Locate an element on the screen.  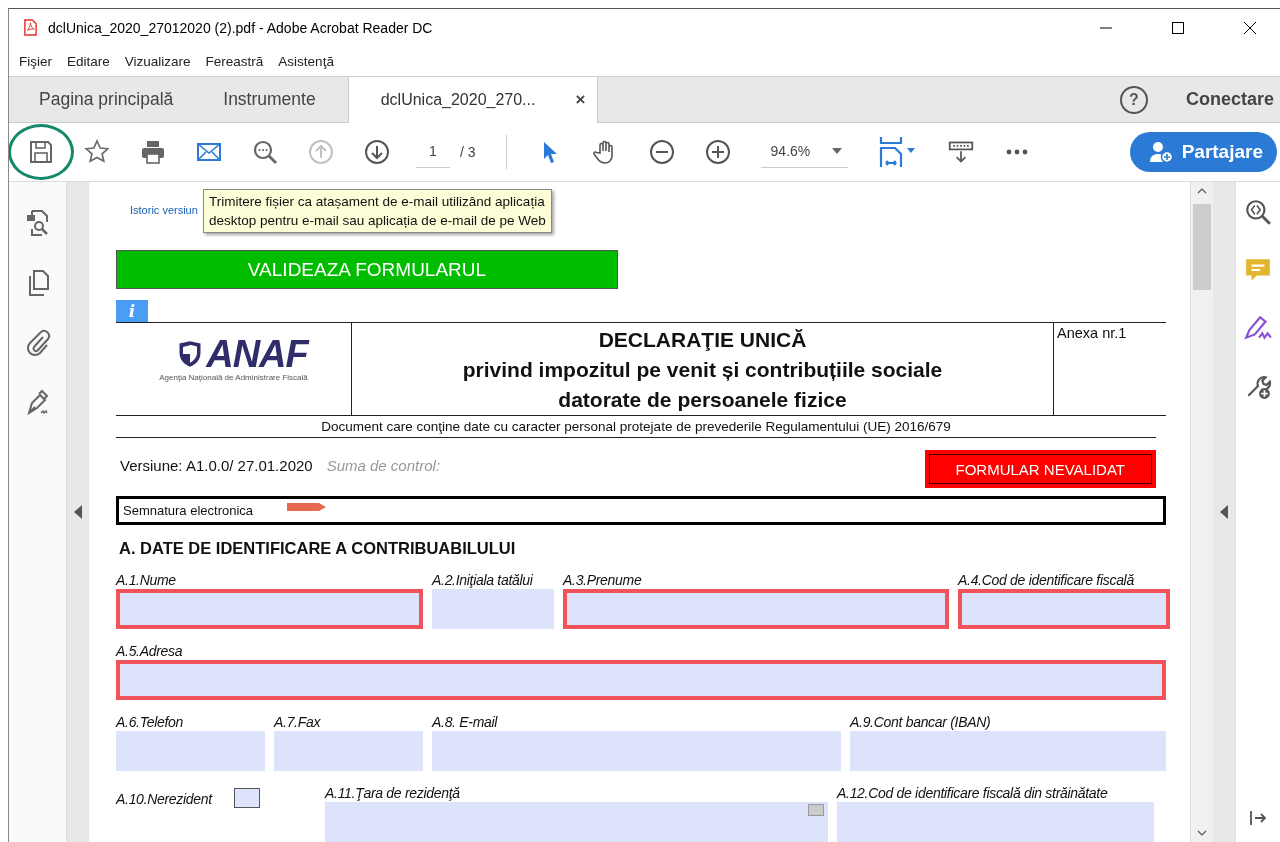
field-label: A.10.Nerezident is located at coordinates (164, 799).